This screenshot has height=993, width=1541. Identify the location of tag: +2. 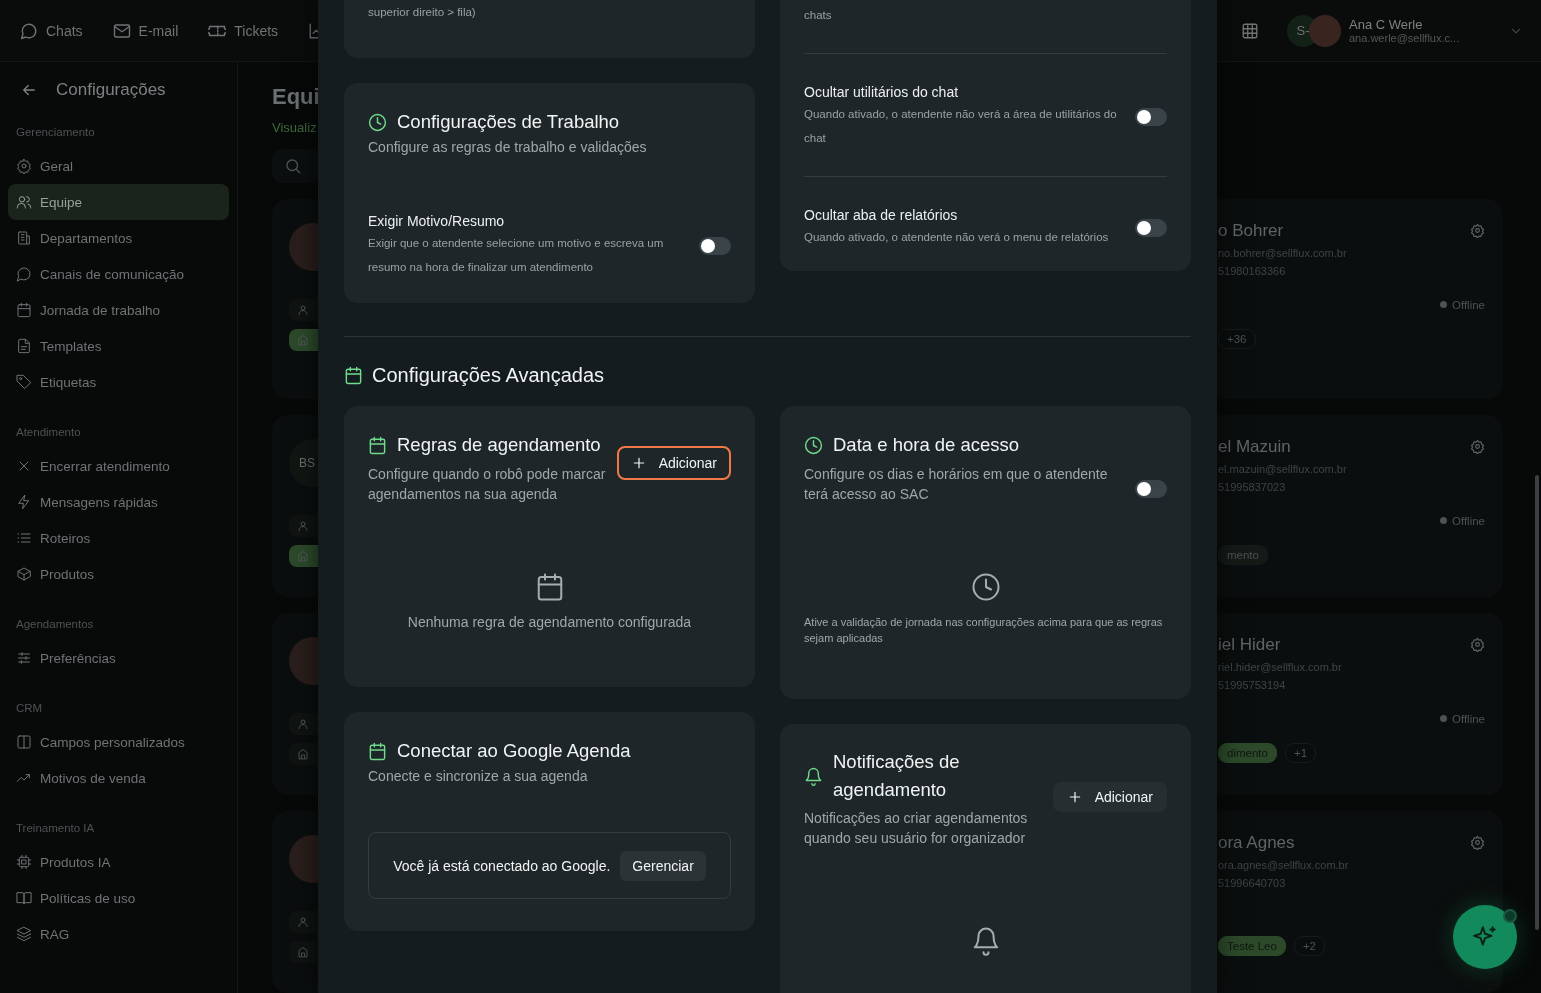
(1309, 946).